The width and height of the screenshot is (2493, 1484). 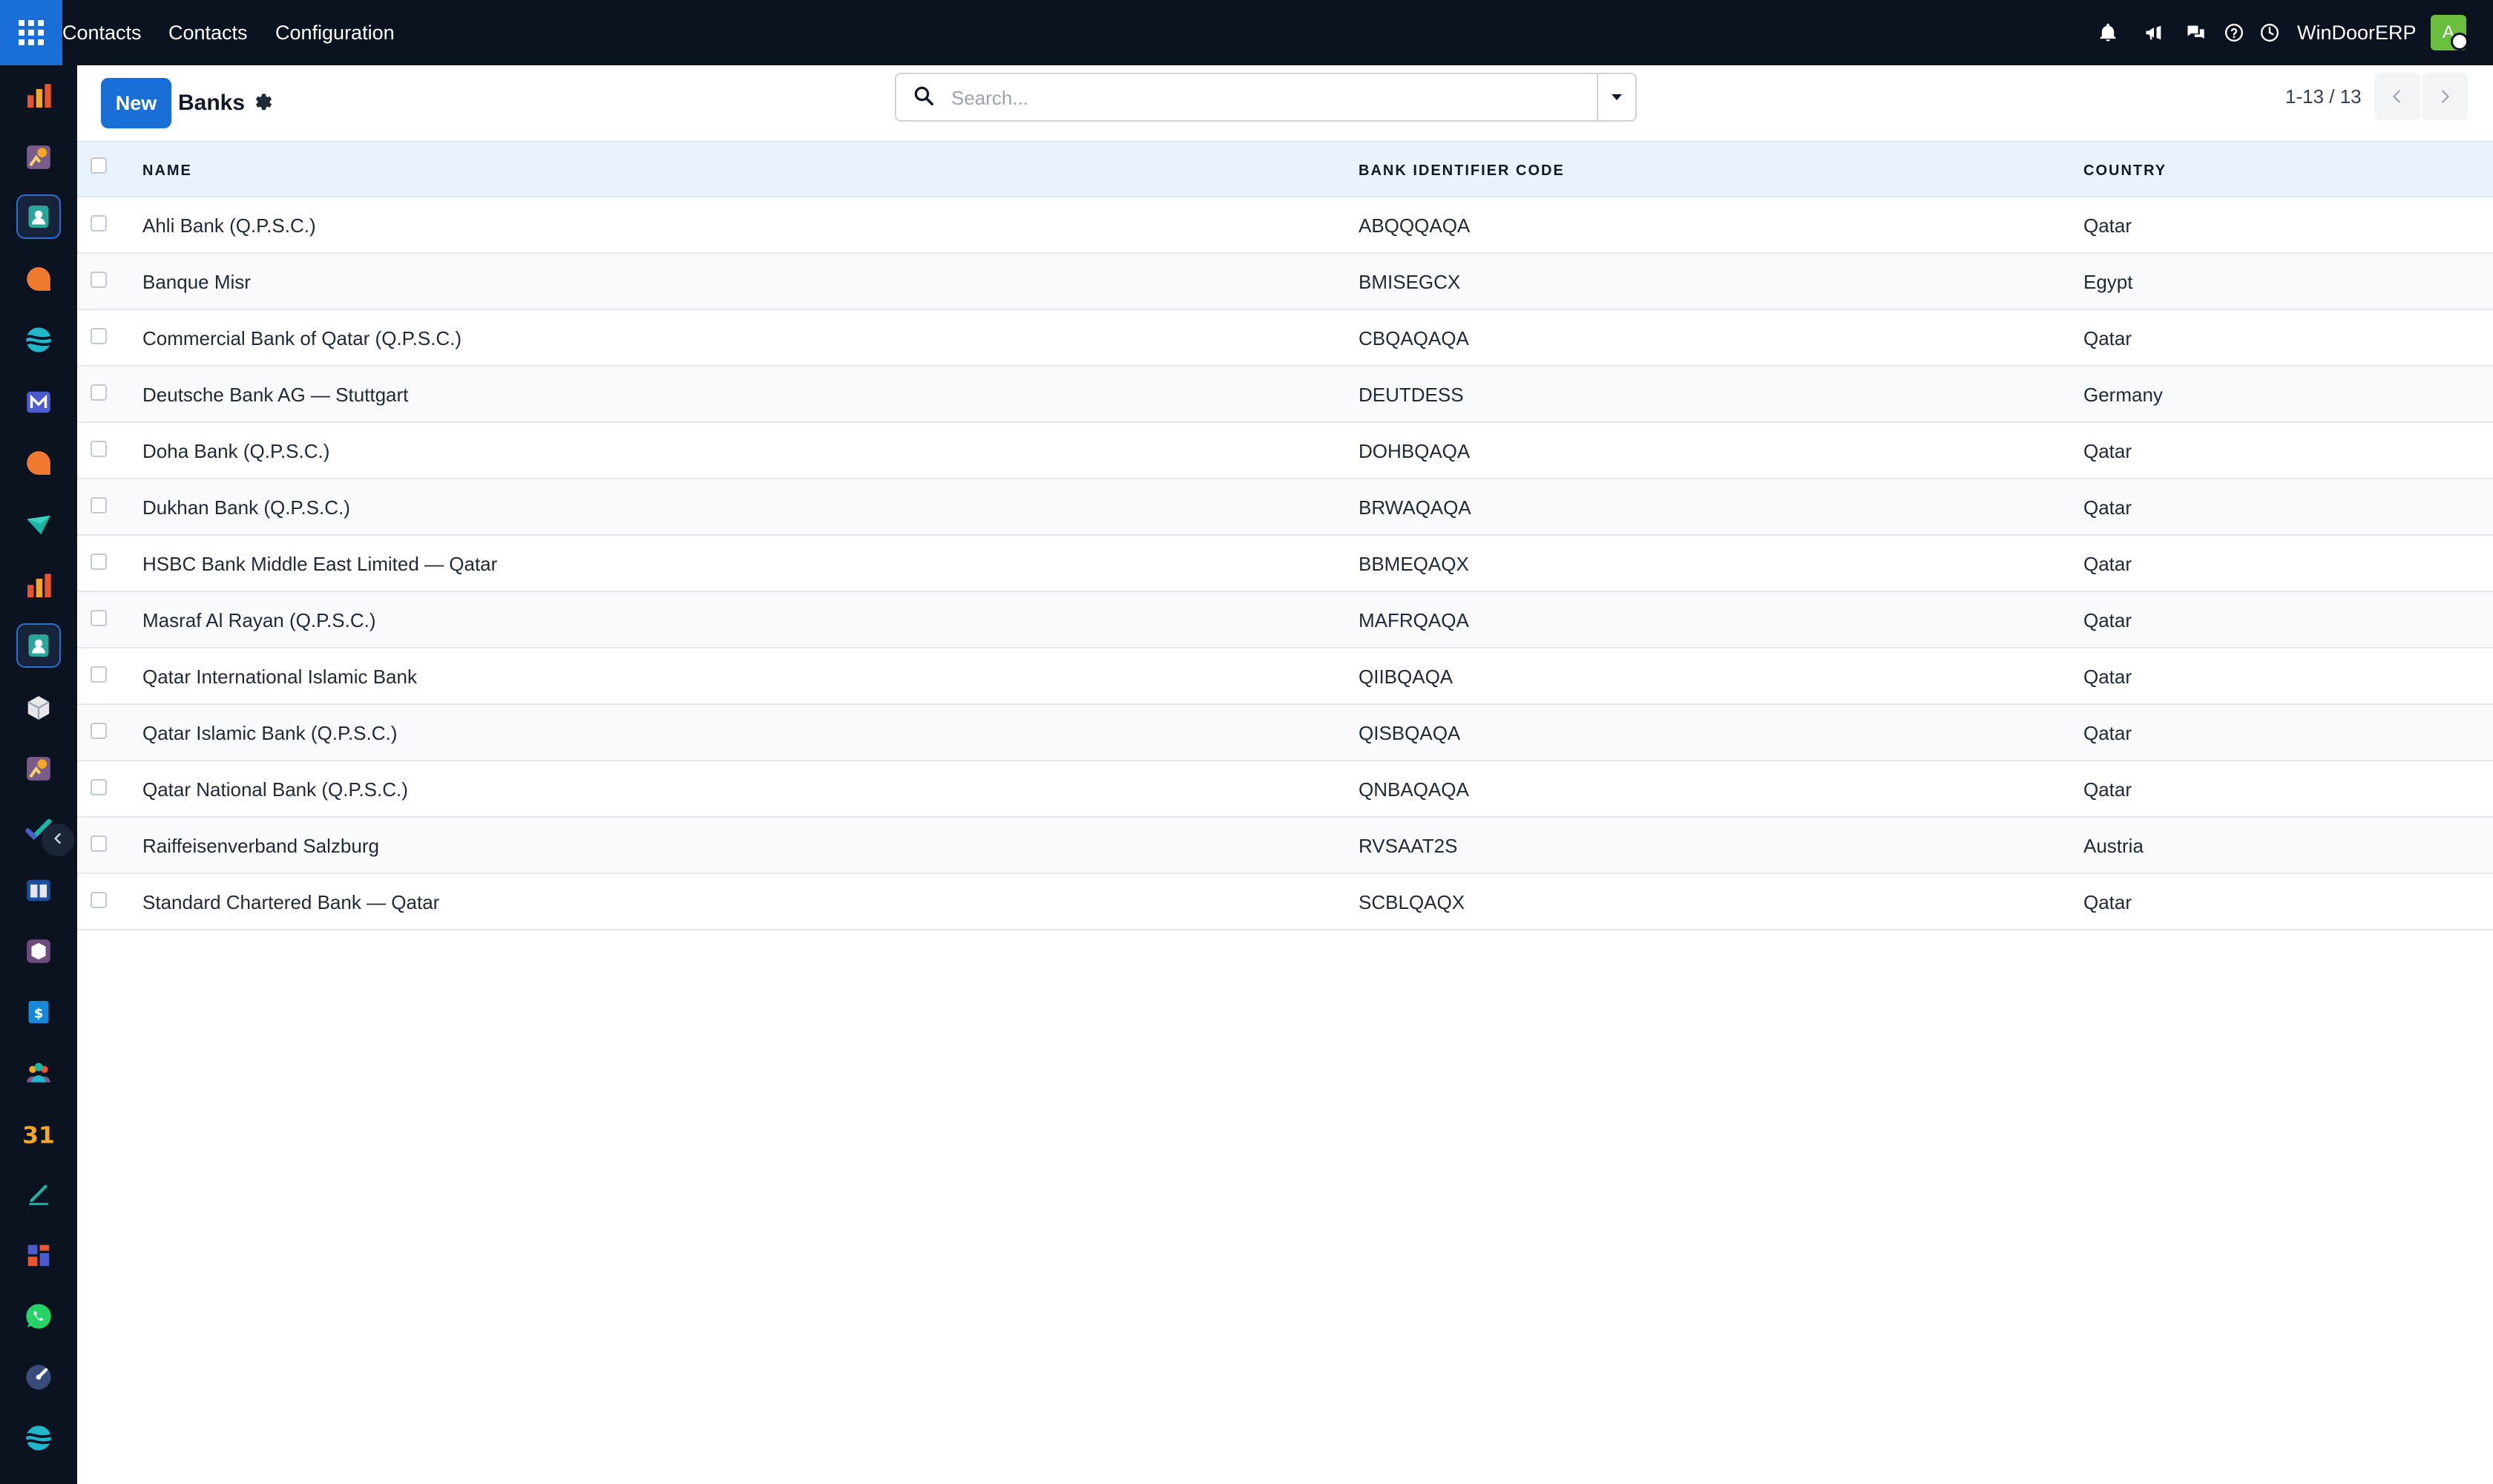 What do you see at coordinates (1408, 846) in the screenshot?
I see `cell-bic: RVSAAT2S` at bounding box center [1408, 846].